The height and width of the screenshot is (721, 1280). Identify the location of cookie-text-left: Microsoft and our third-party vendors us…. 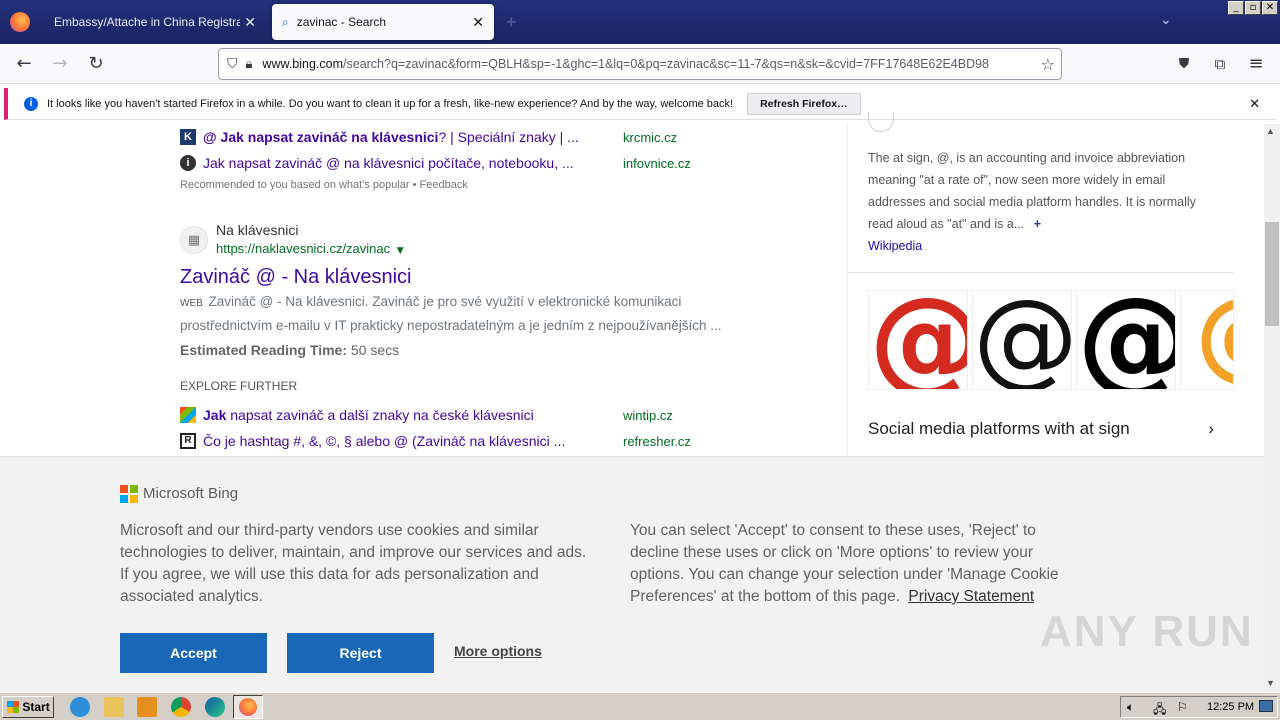
(353, 563).